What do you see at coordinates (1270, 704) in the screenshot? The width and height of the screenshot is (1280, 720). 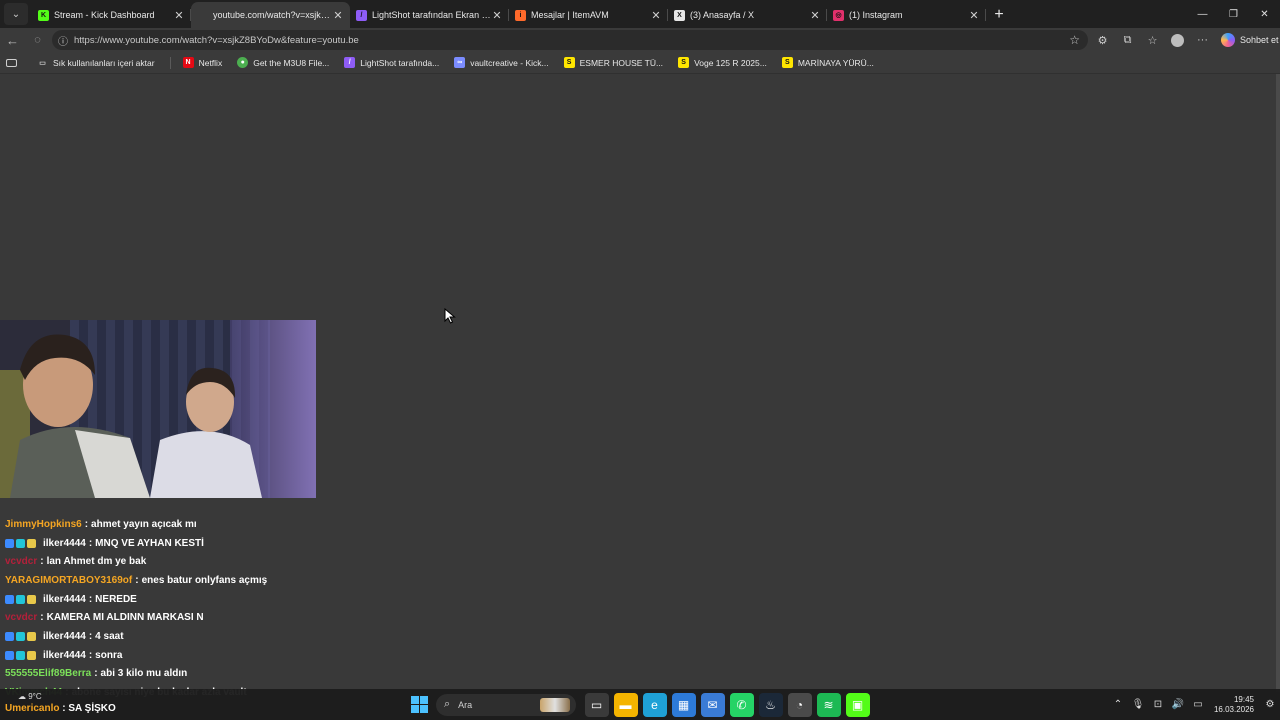 I see `notifications-icon: ⚙` at bounding box center [1270, 704].